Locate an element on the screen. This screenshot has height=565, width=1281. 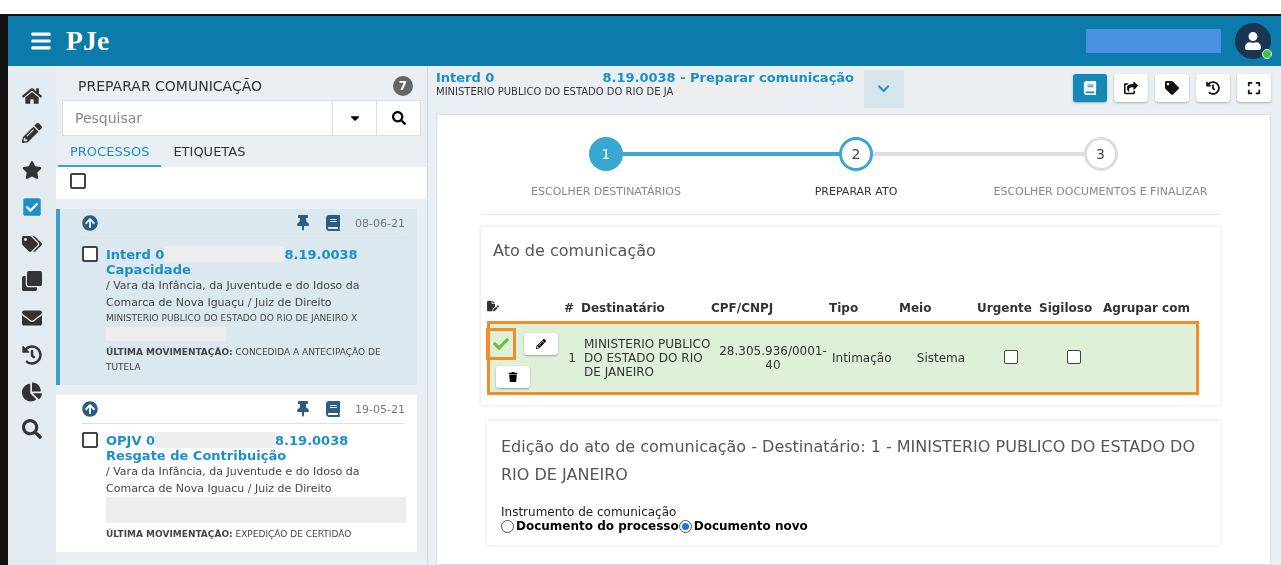
share-icon is located at coordinates (1131, 88).